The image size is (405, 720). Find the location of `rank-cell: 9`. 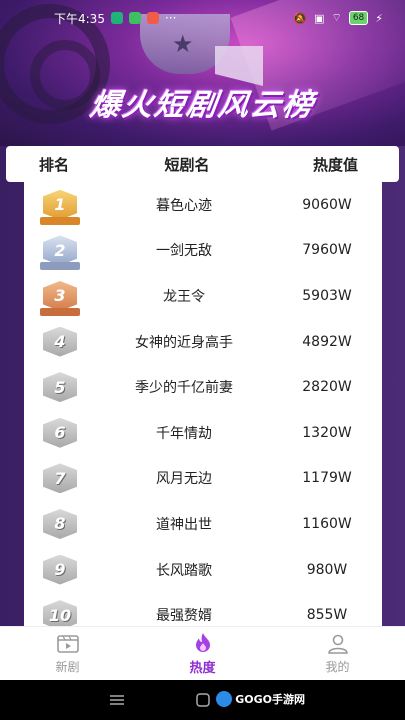

rank-cell: 9 is located at coordinates (60, 570).